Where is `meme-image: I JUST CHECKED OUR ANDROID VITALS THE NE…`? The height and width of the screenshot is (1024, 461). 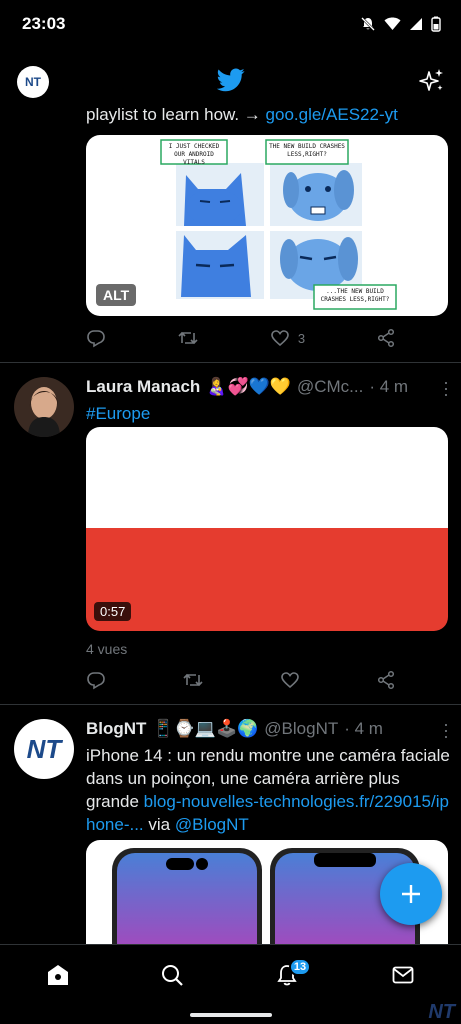 meme-image: I JUST CHECKED OUR ANDROID VITALS THE NE… is located at coordinates (267, 225).